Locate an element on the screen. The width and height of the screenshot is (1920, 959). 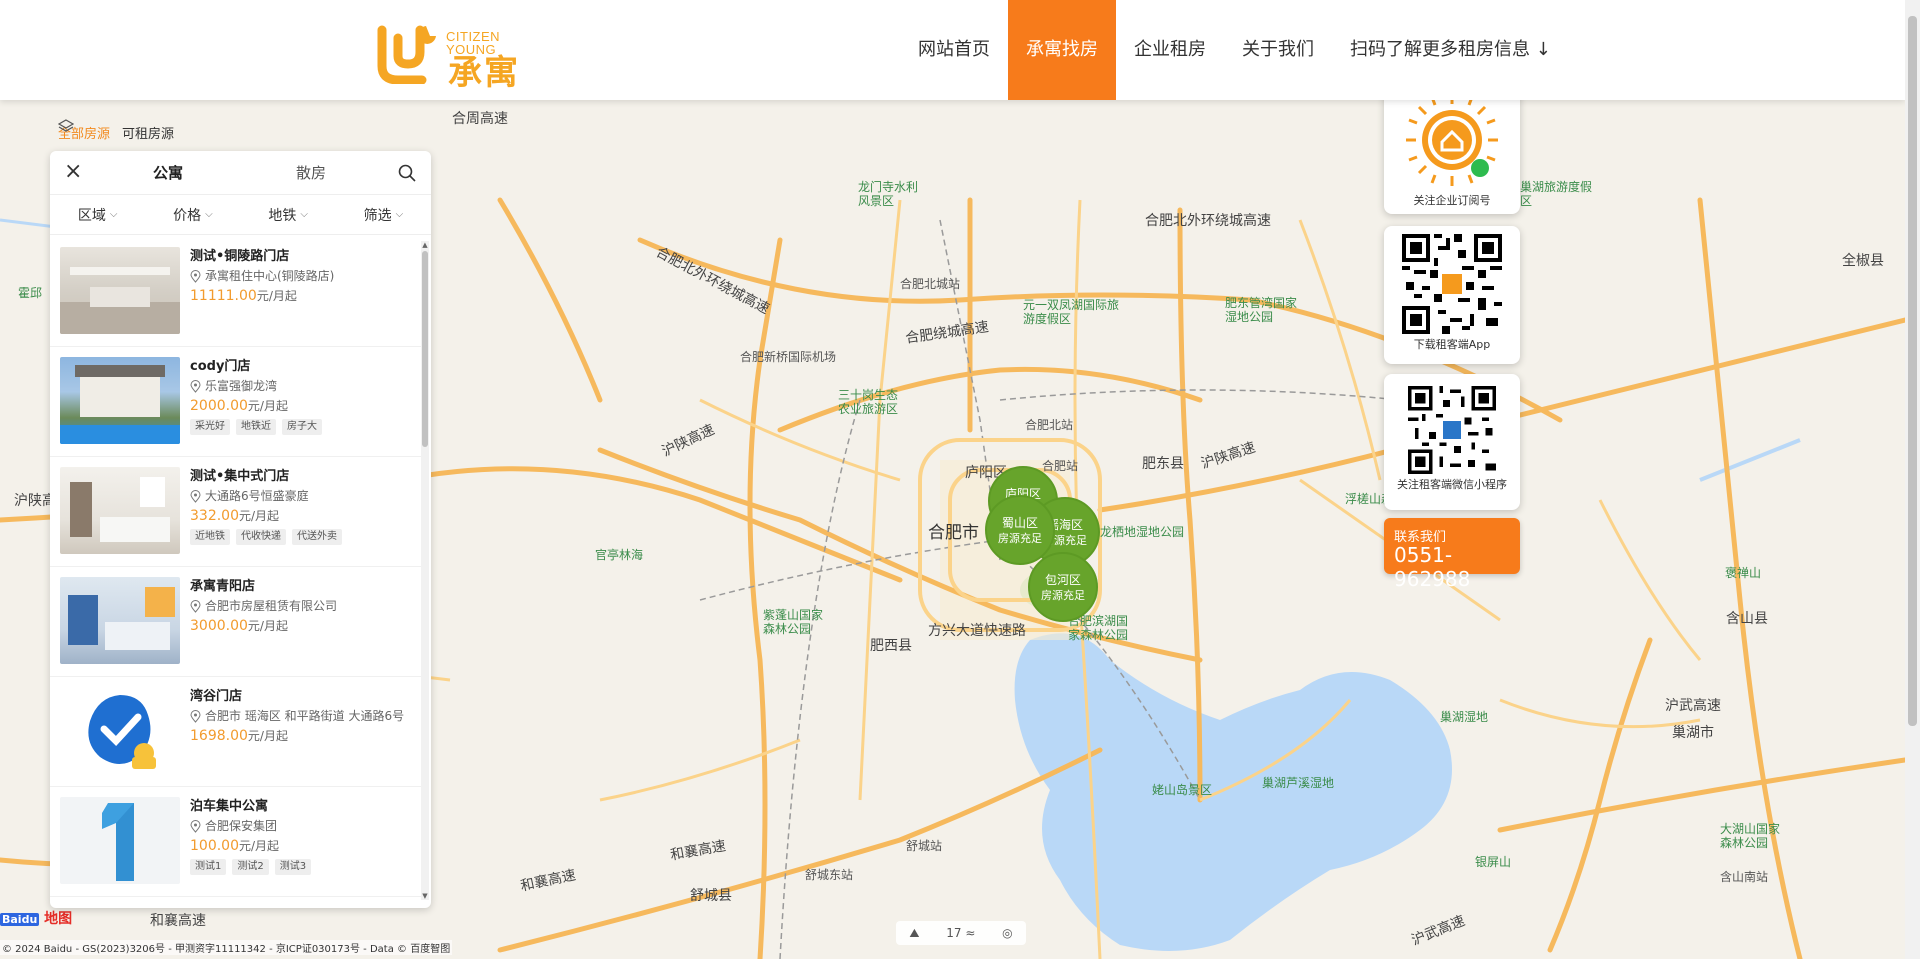
page-scrollbar is located at coordinates (1912, 479).